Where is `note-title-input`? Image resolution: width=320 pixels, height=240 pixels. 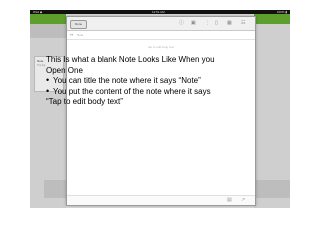
note-title-input is located at coordinates (162, 35).